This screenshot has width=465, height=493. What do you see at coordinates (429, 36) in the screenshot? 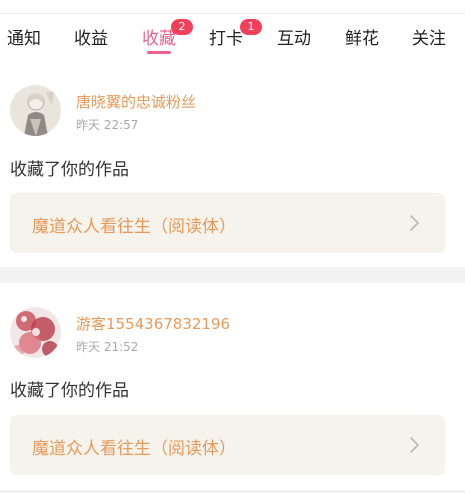
I see `tab-following: 关注` at bounding box center [429, 36].